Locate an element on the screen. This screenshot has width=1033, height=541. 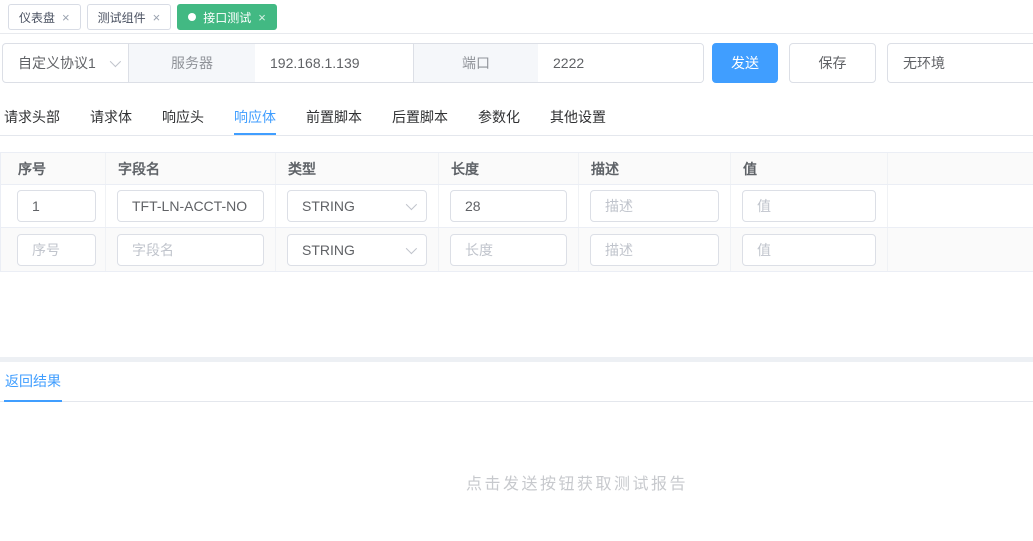
table-row-new: STRING is located at coordinates (517, 250).